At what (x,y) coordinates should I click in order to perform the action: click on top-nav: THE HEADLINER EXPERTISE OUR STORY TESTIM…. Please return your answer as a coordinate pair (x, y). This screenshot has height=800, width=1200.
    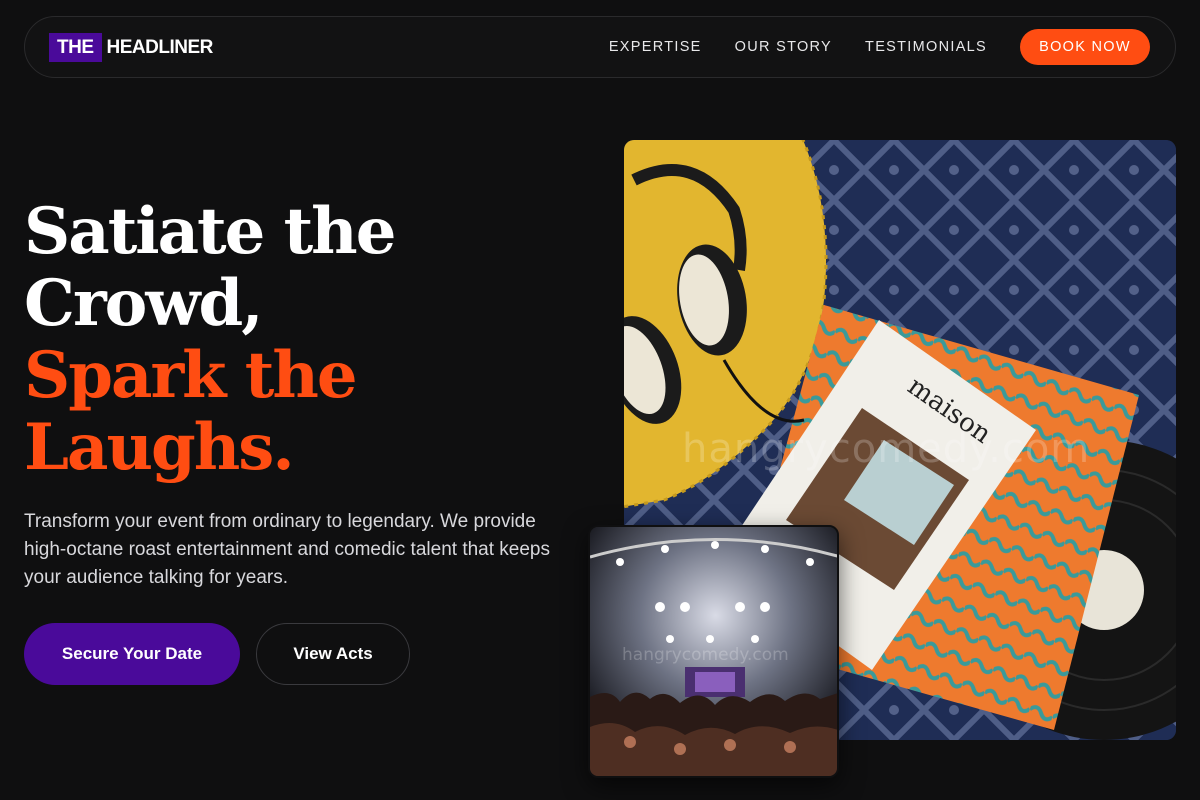
    Looking at the image, I should click on (600, 47).